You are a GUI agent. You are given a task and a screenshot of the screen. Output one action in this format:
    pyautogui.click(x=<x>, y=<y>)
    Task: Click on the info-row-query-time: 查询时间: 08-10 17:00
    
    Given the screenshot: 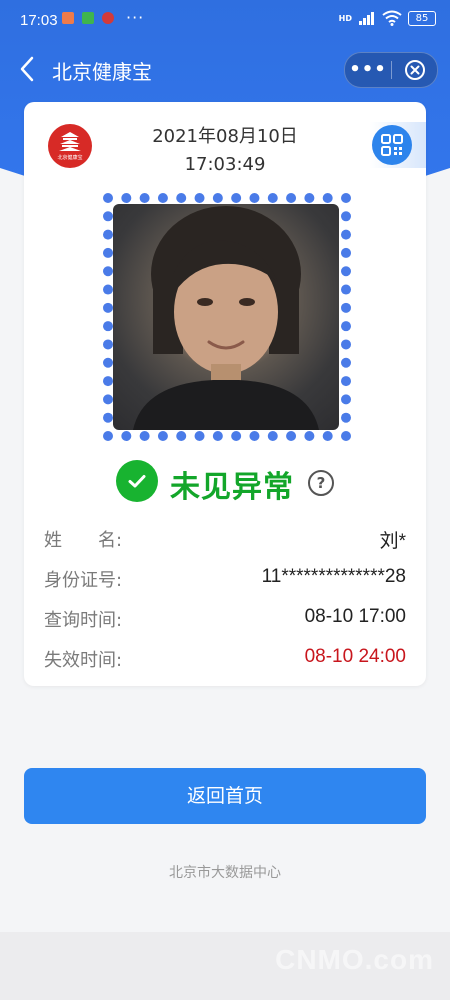 What is the action you would take?
    pyautogui.click(x=225, y=620)
    